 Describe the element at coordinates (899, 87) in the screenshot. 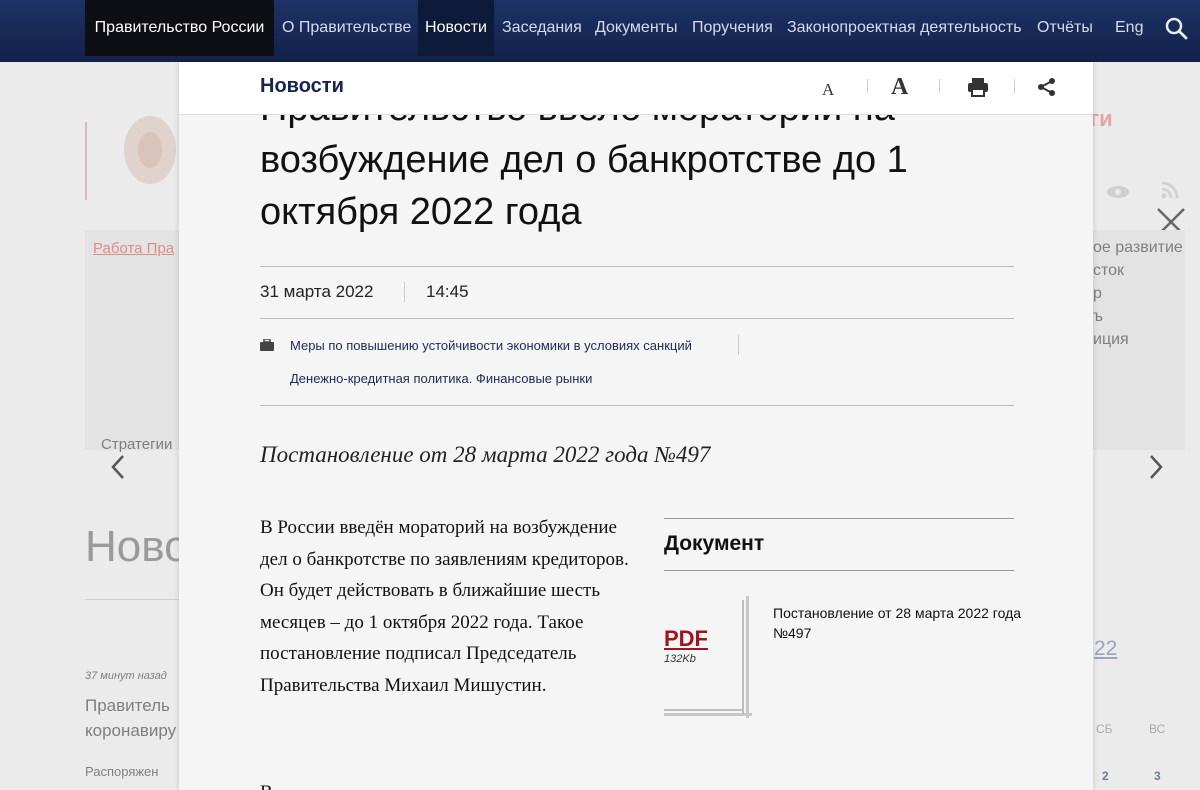

I see `font-larger-button: A` at that location.